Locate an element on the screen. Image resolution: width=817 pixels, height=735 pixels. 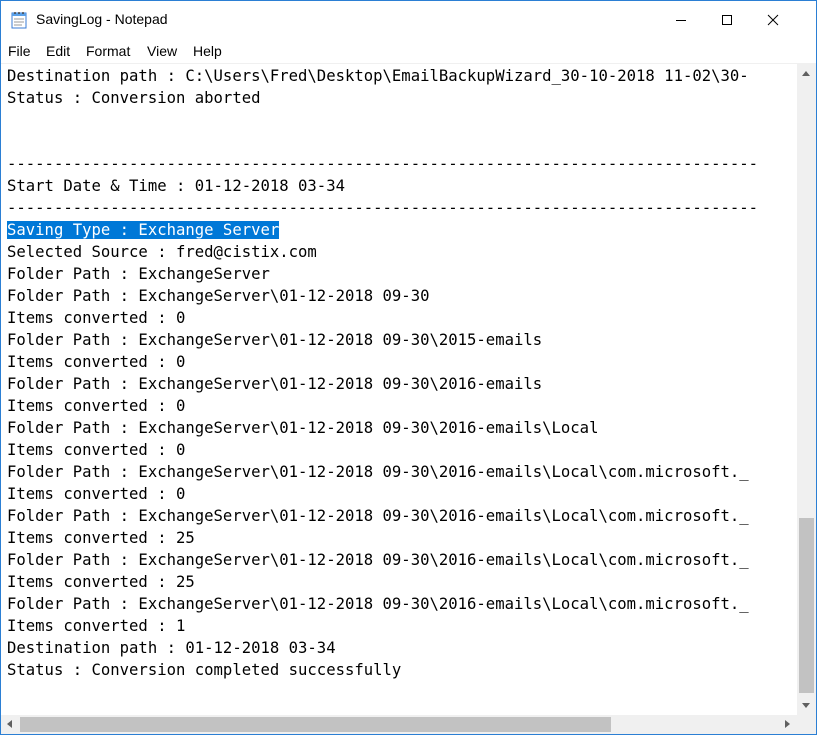
close-icon is located at coordinates (773, 20).